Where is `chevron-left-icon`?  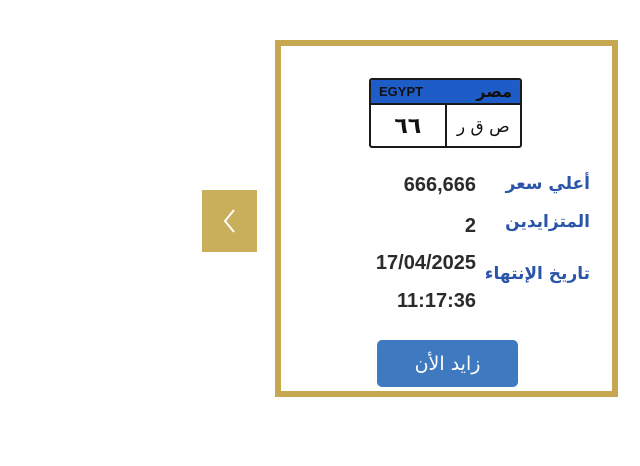
chevron-left-icon is located at coordinates (229, 221).